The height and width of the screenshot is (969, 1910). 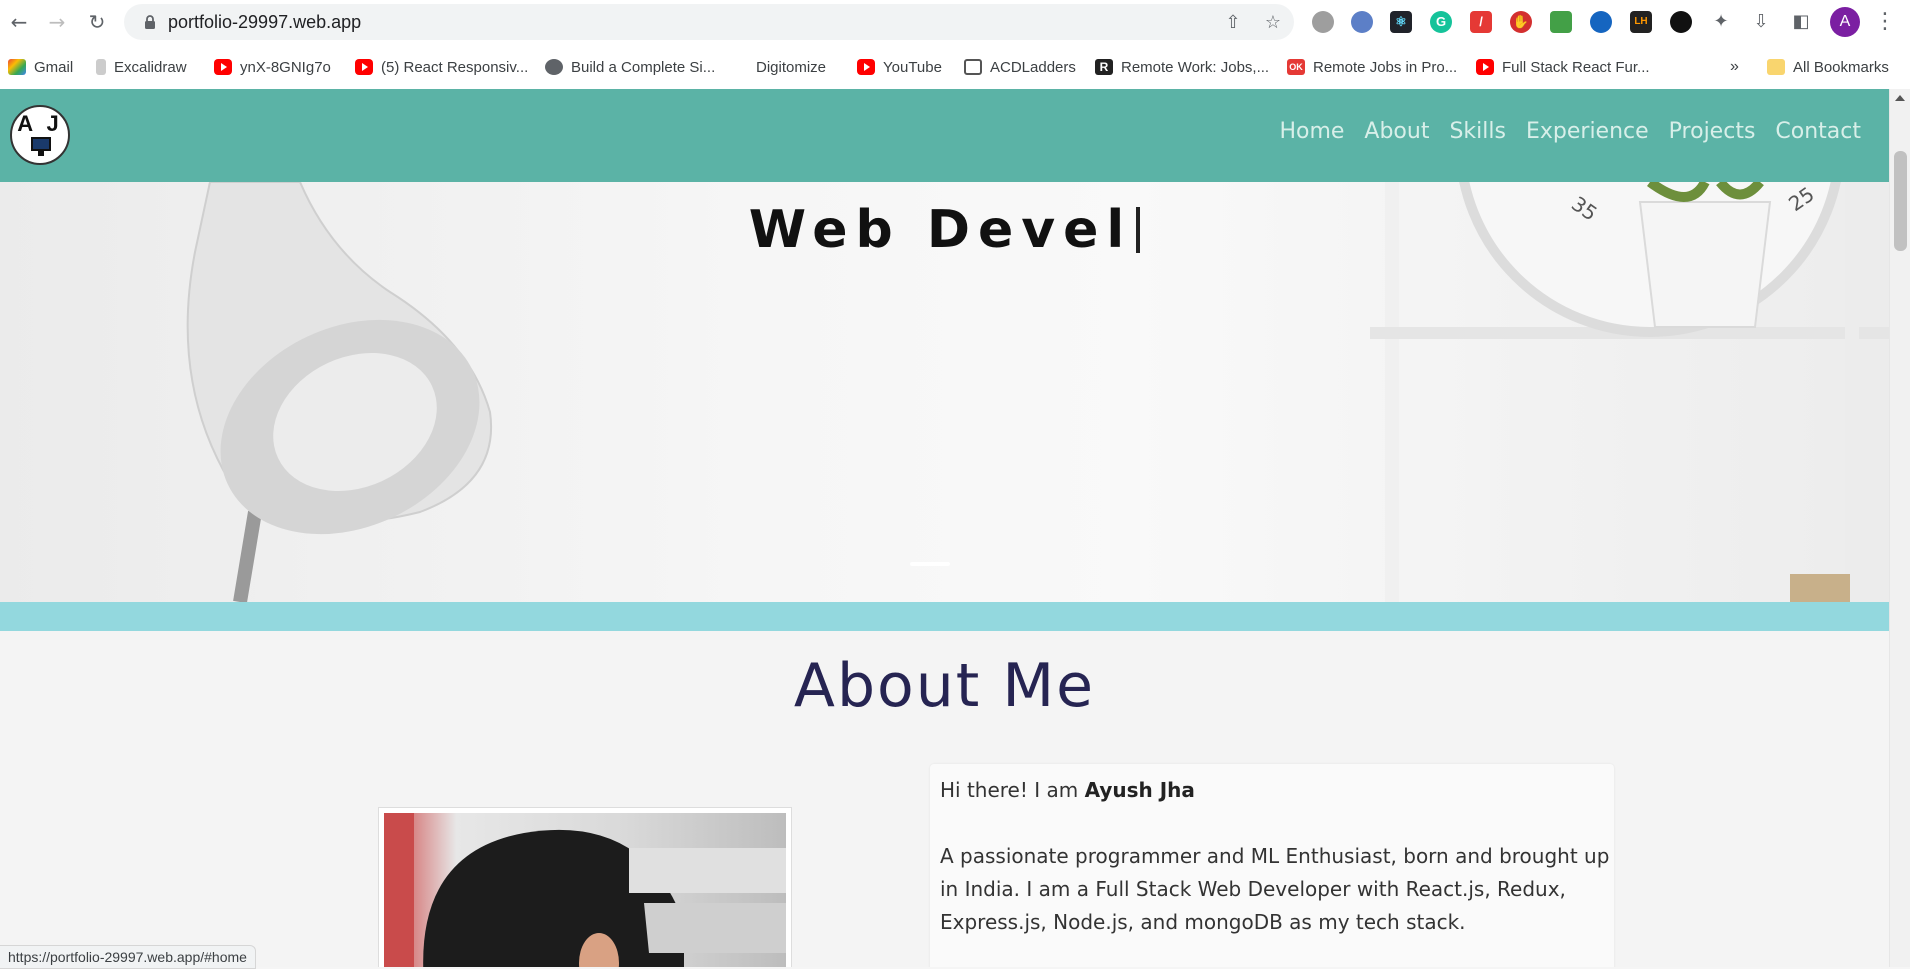 What do you see at coordinates (1233, 23) in the screenshot?
I see `share-icon: ⇧` at bounding box center [1233, 23].